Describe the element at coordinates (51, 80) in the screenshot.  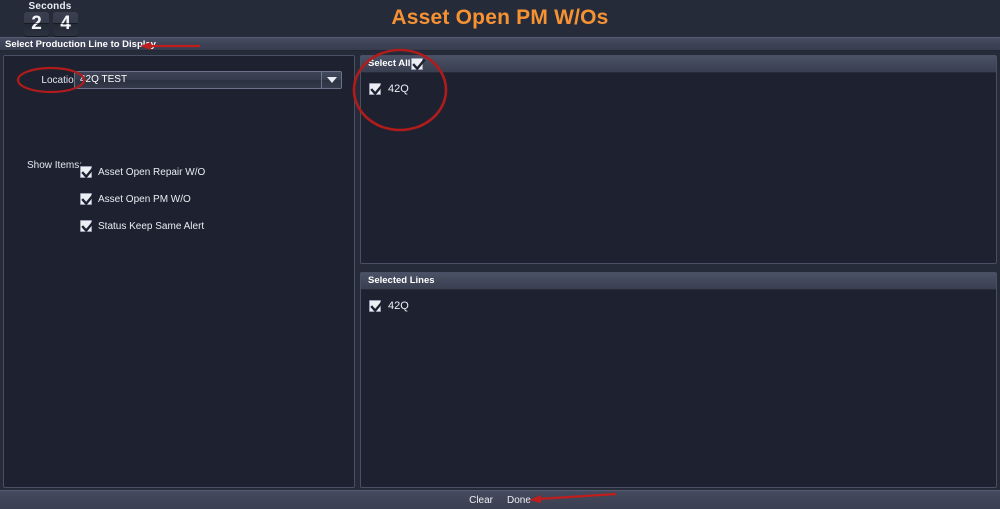
I see `annotation-ellipse-location` at that location.